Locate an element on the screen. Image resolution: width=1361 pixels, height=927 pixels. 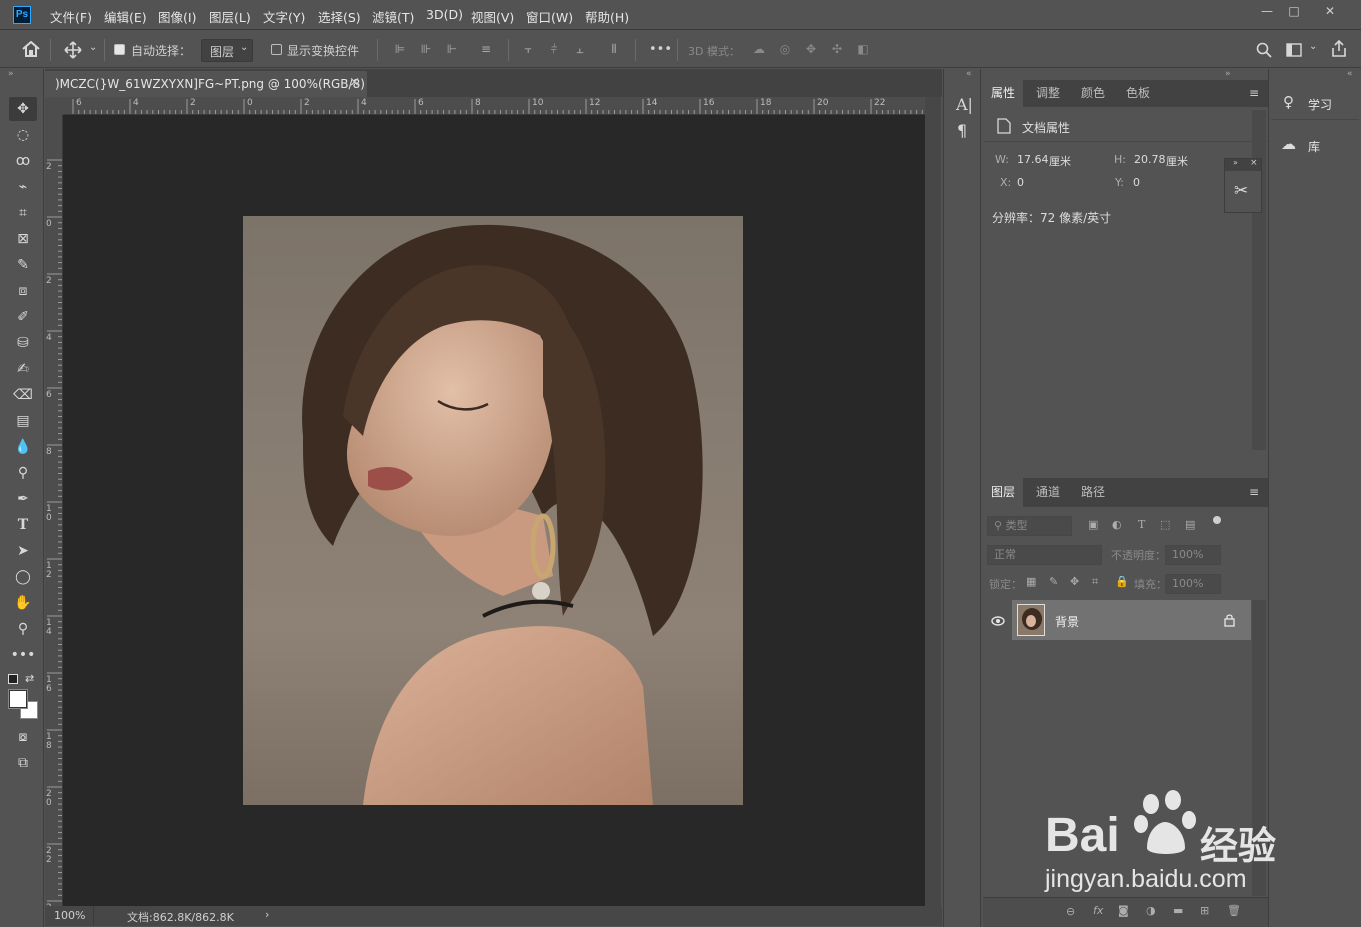
layer-filter-select: ⚲ 类型 is located at coordinates (1029, 526).